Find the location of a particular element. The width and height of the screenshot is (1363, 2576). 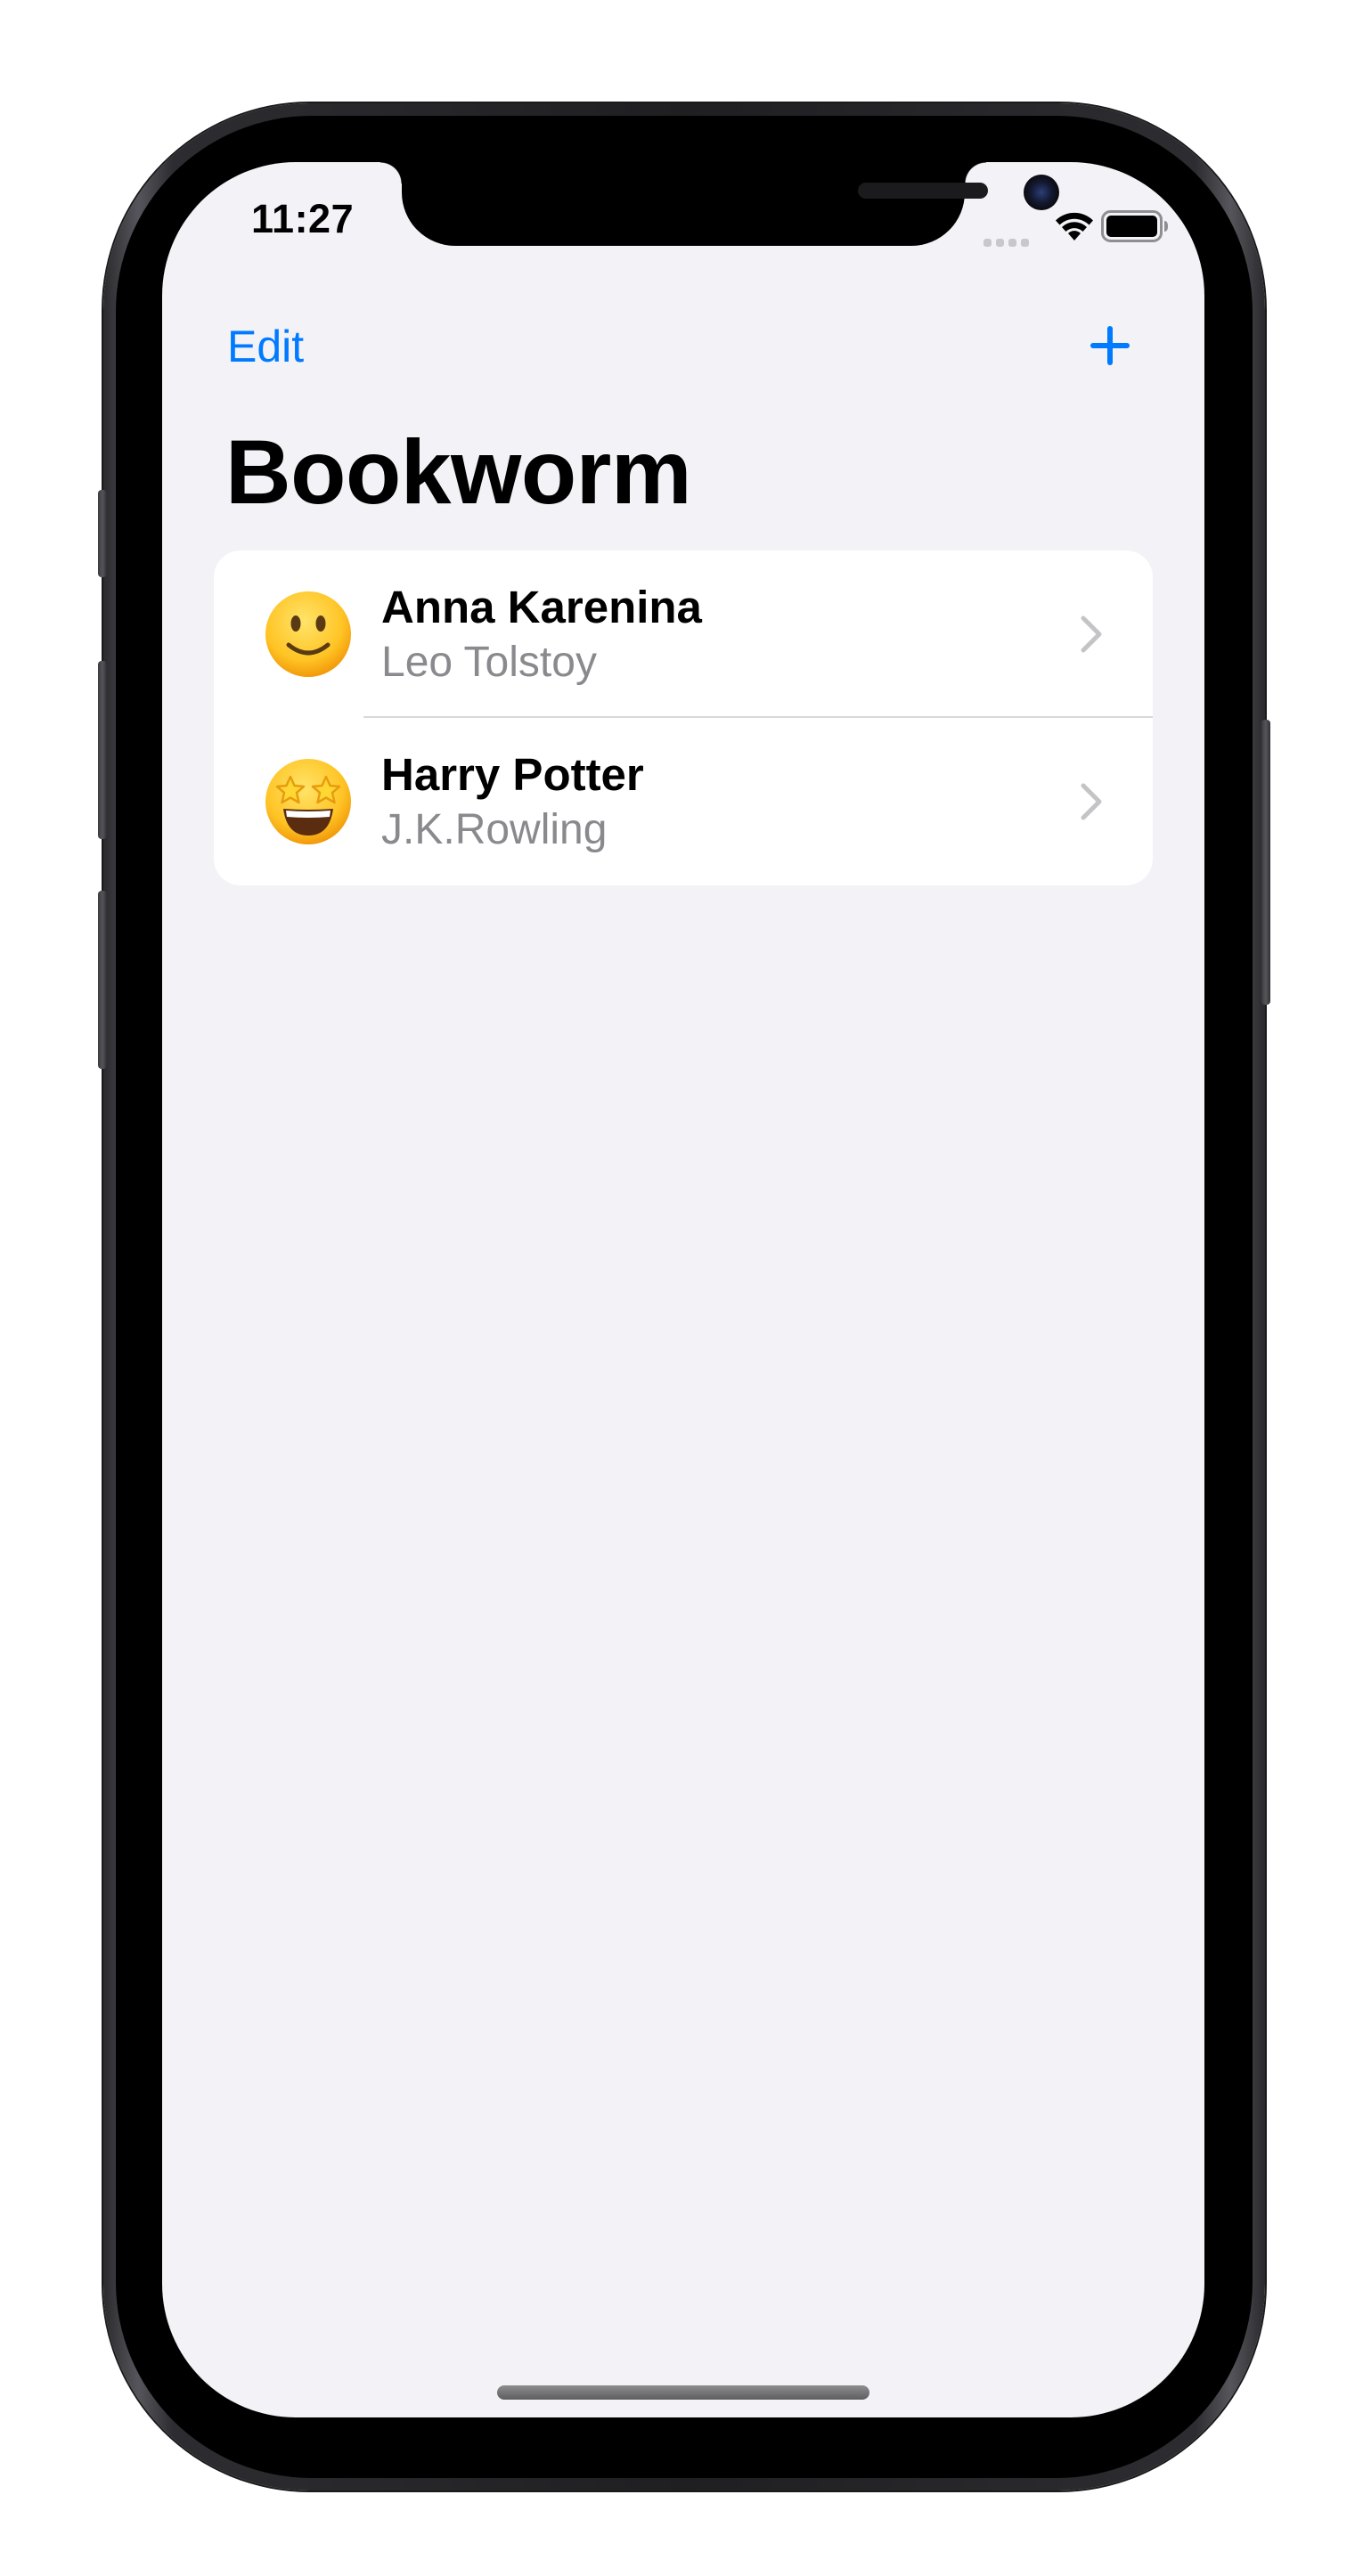

earpiece-speaker is located at coordinates (923, 191).